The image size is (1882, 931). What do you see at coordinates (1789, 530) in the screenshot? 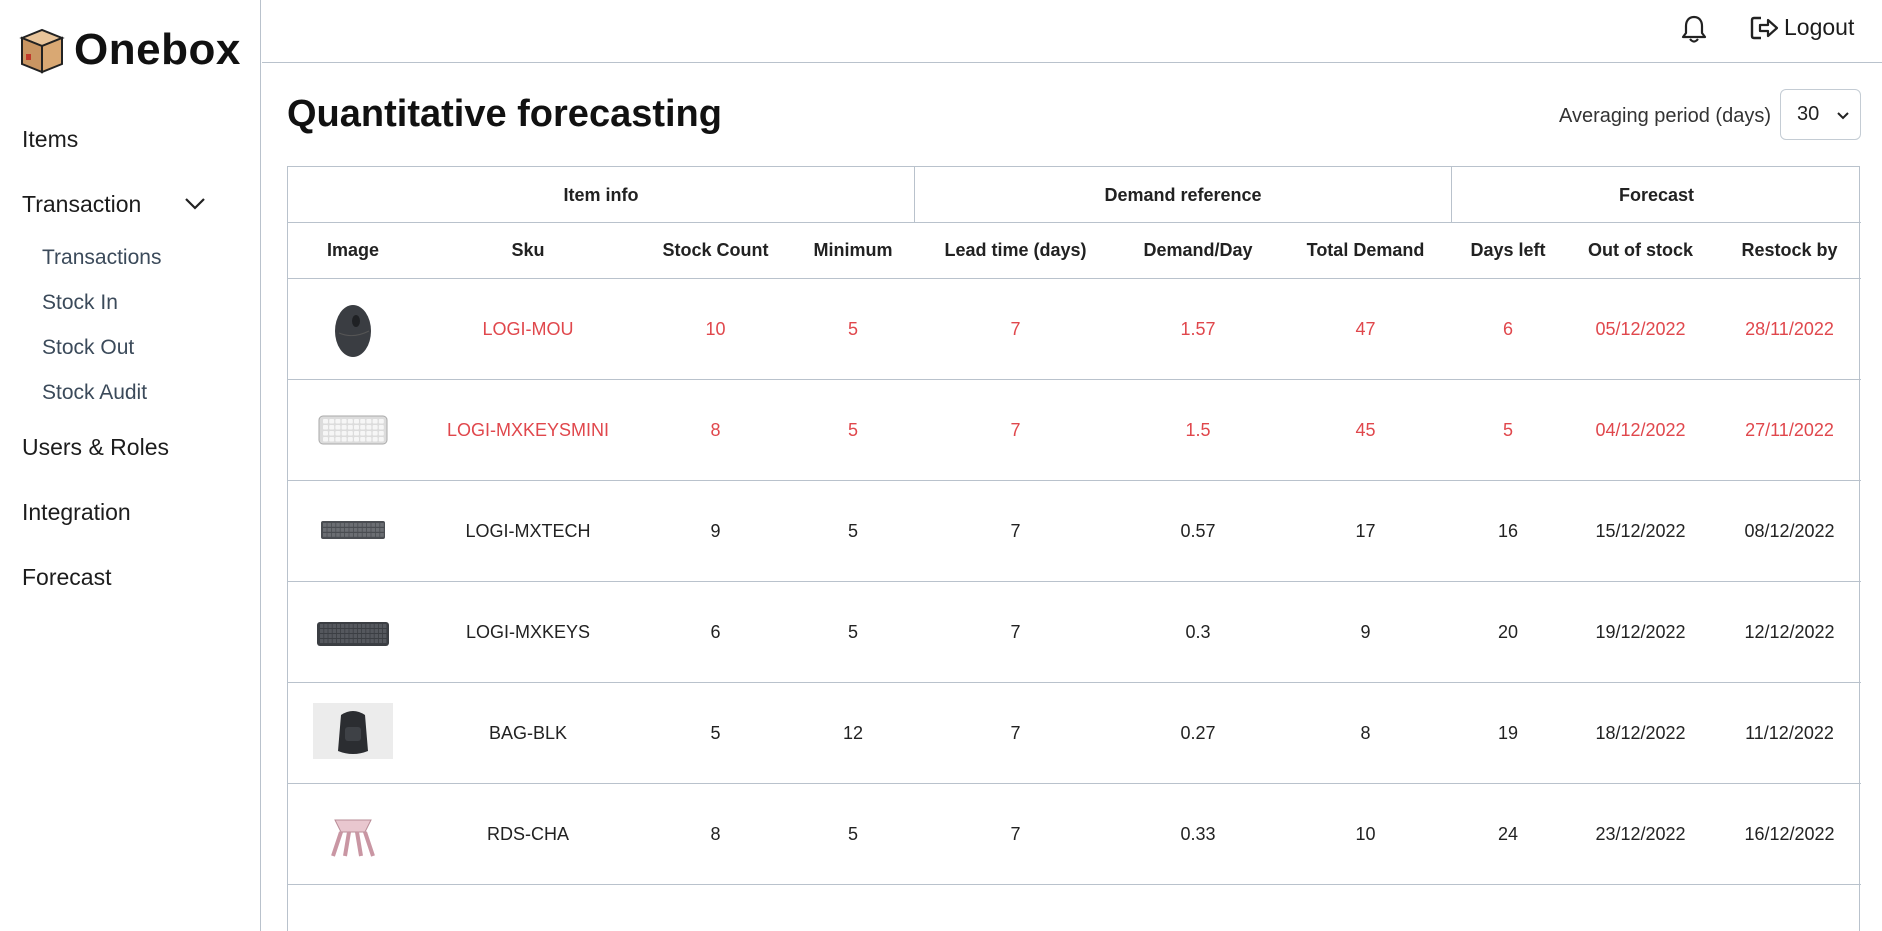
I see `cell-restock-by: 08/12/2022` at bounding box center [1789, 530].